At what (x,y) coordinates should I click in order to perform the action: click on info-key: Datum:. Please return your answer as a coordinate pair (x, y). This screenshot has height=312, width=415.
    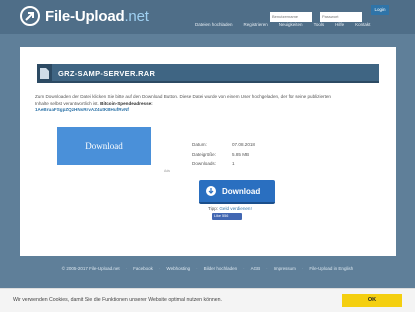
    Looking at the image, I should click on (199, 144).